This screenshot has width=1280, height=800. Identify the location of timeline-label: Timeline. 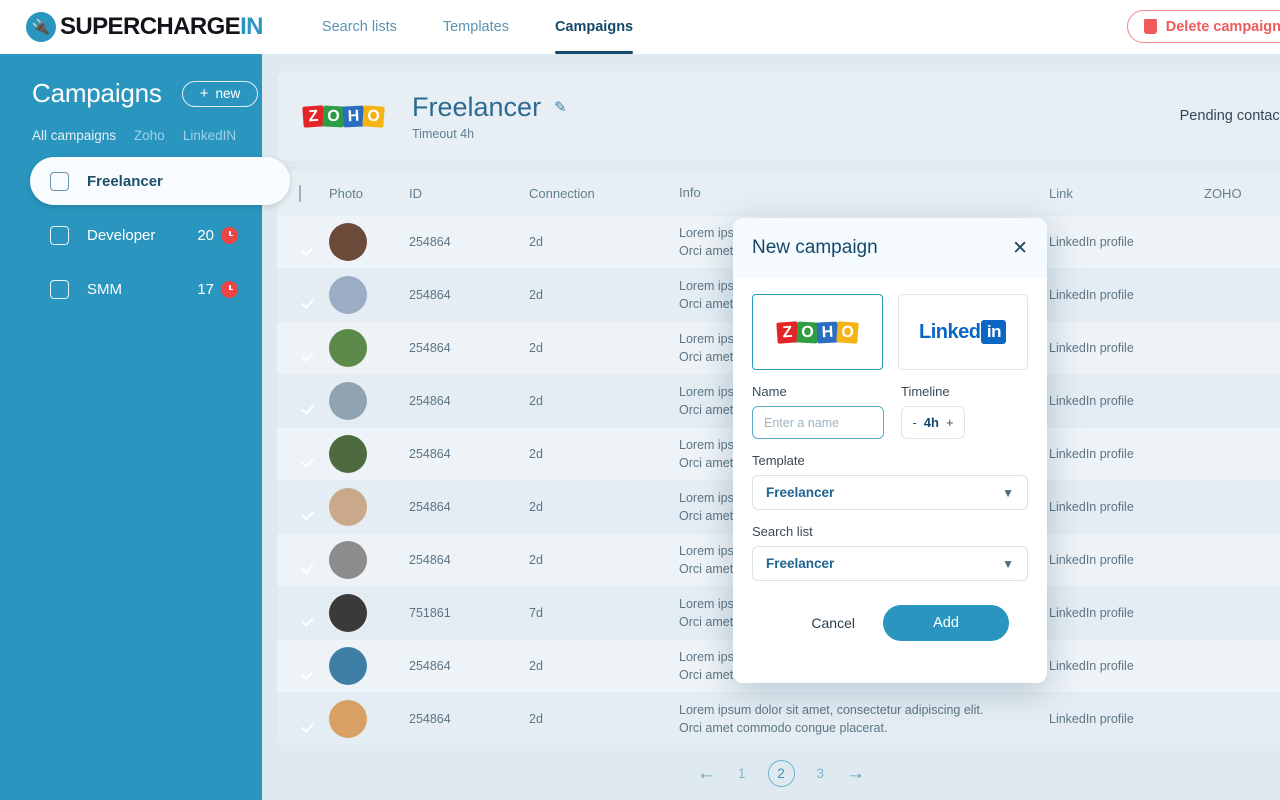
(925, 391).